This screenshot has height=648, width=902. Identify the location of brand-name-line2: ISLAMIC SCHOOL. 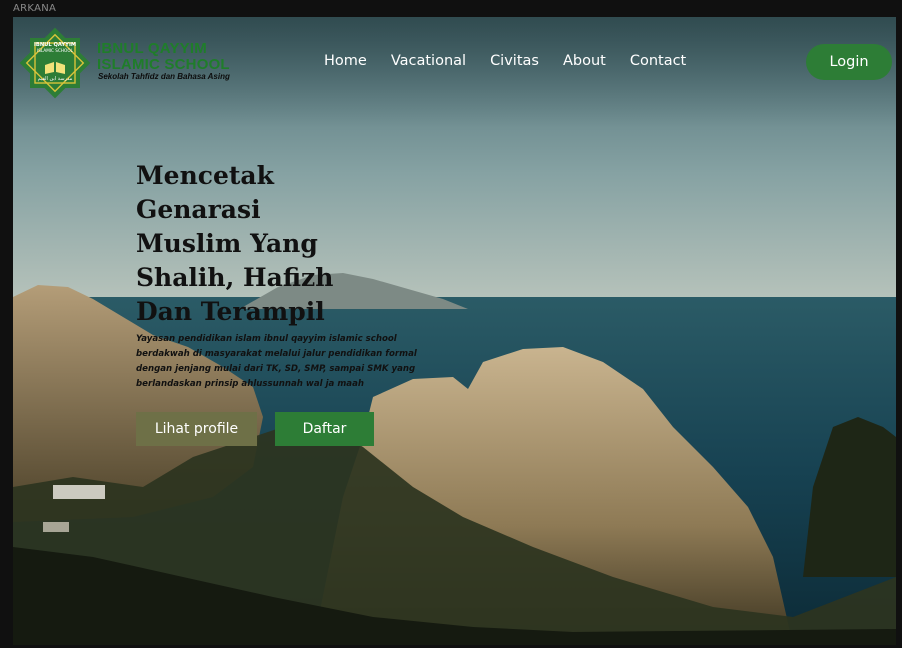
(163, 64).